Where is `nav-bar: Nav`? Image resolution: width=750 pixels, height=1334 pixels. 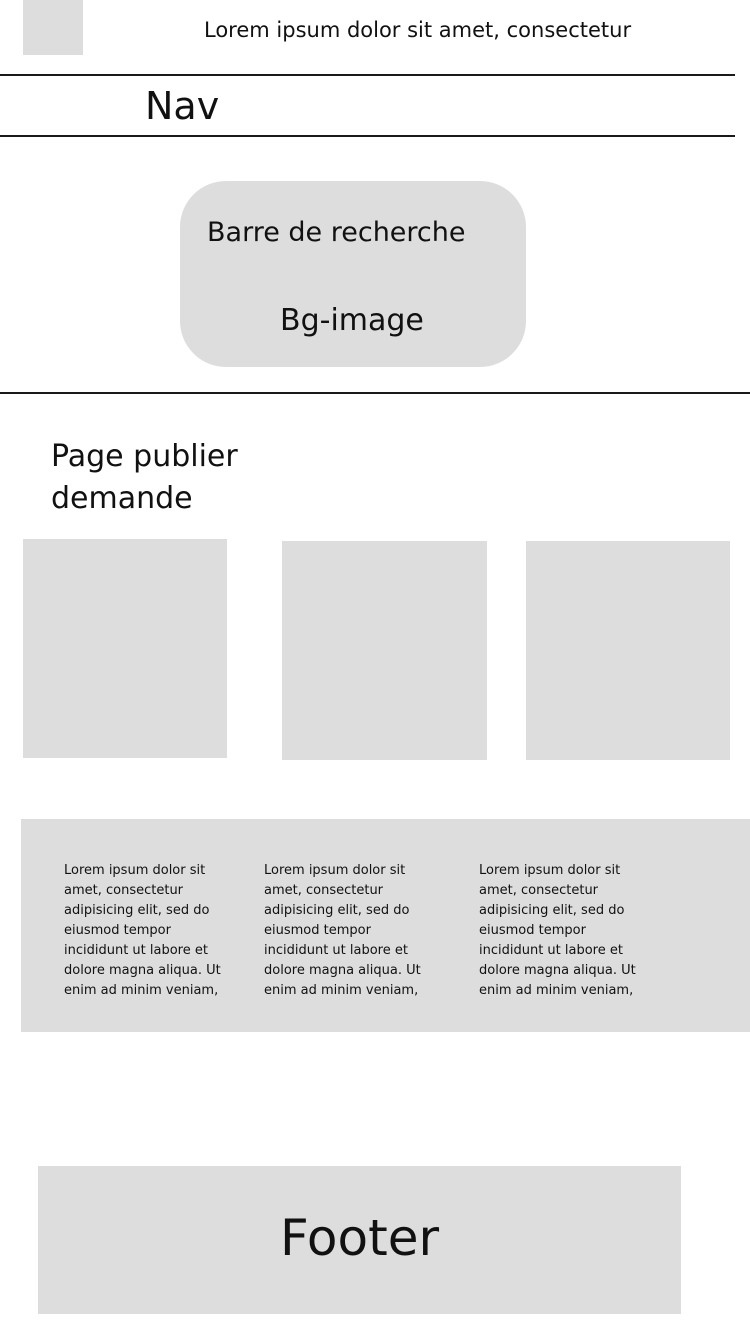
nav-bar: Nav is located at coordinates (182, 106).